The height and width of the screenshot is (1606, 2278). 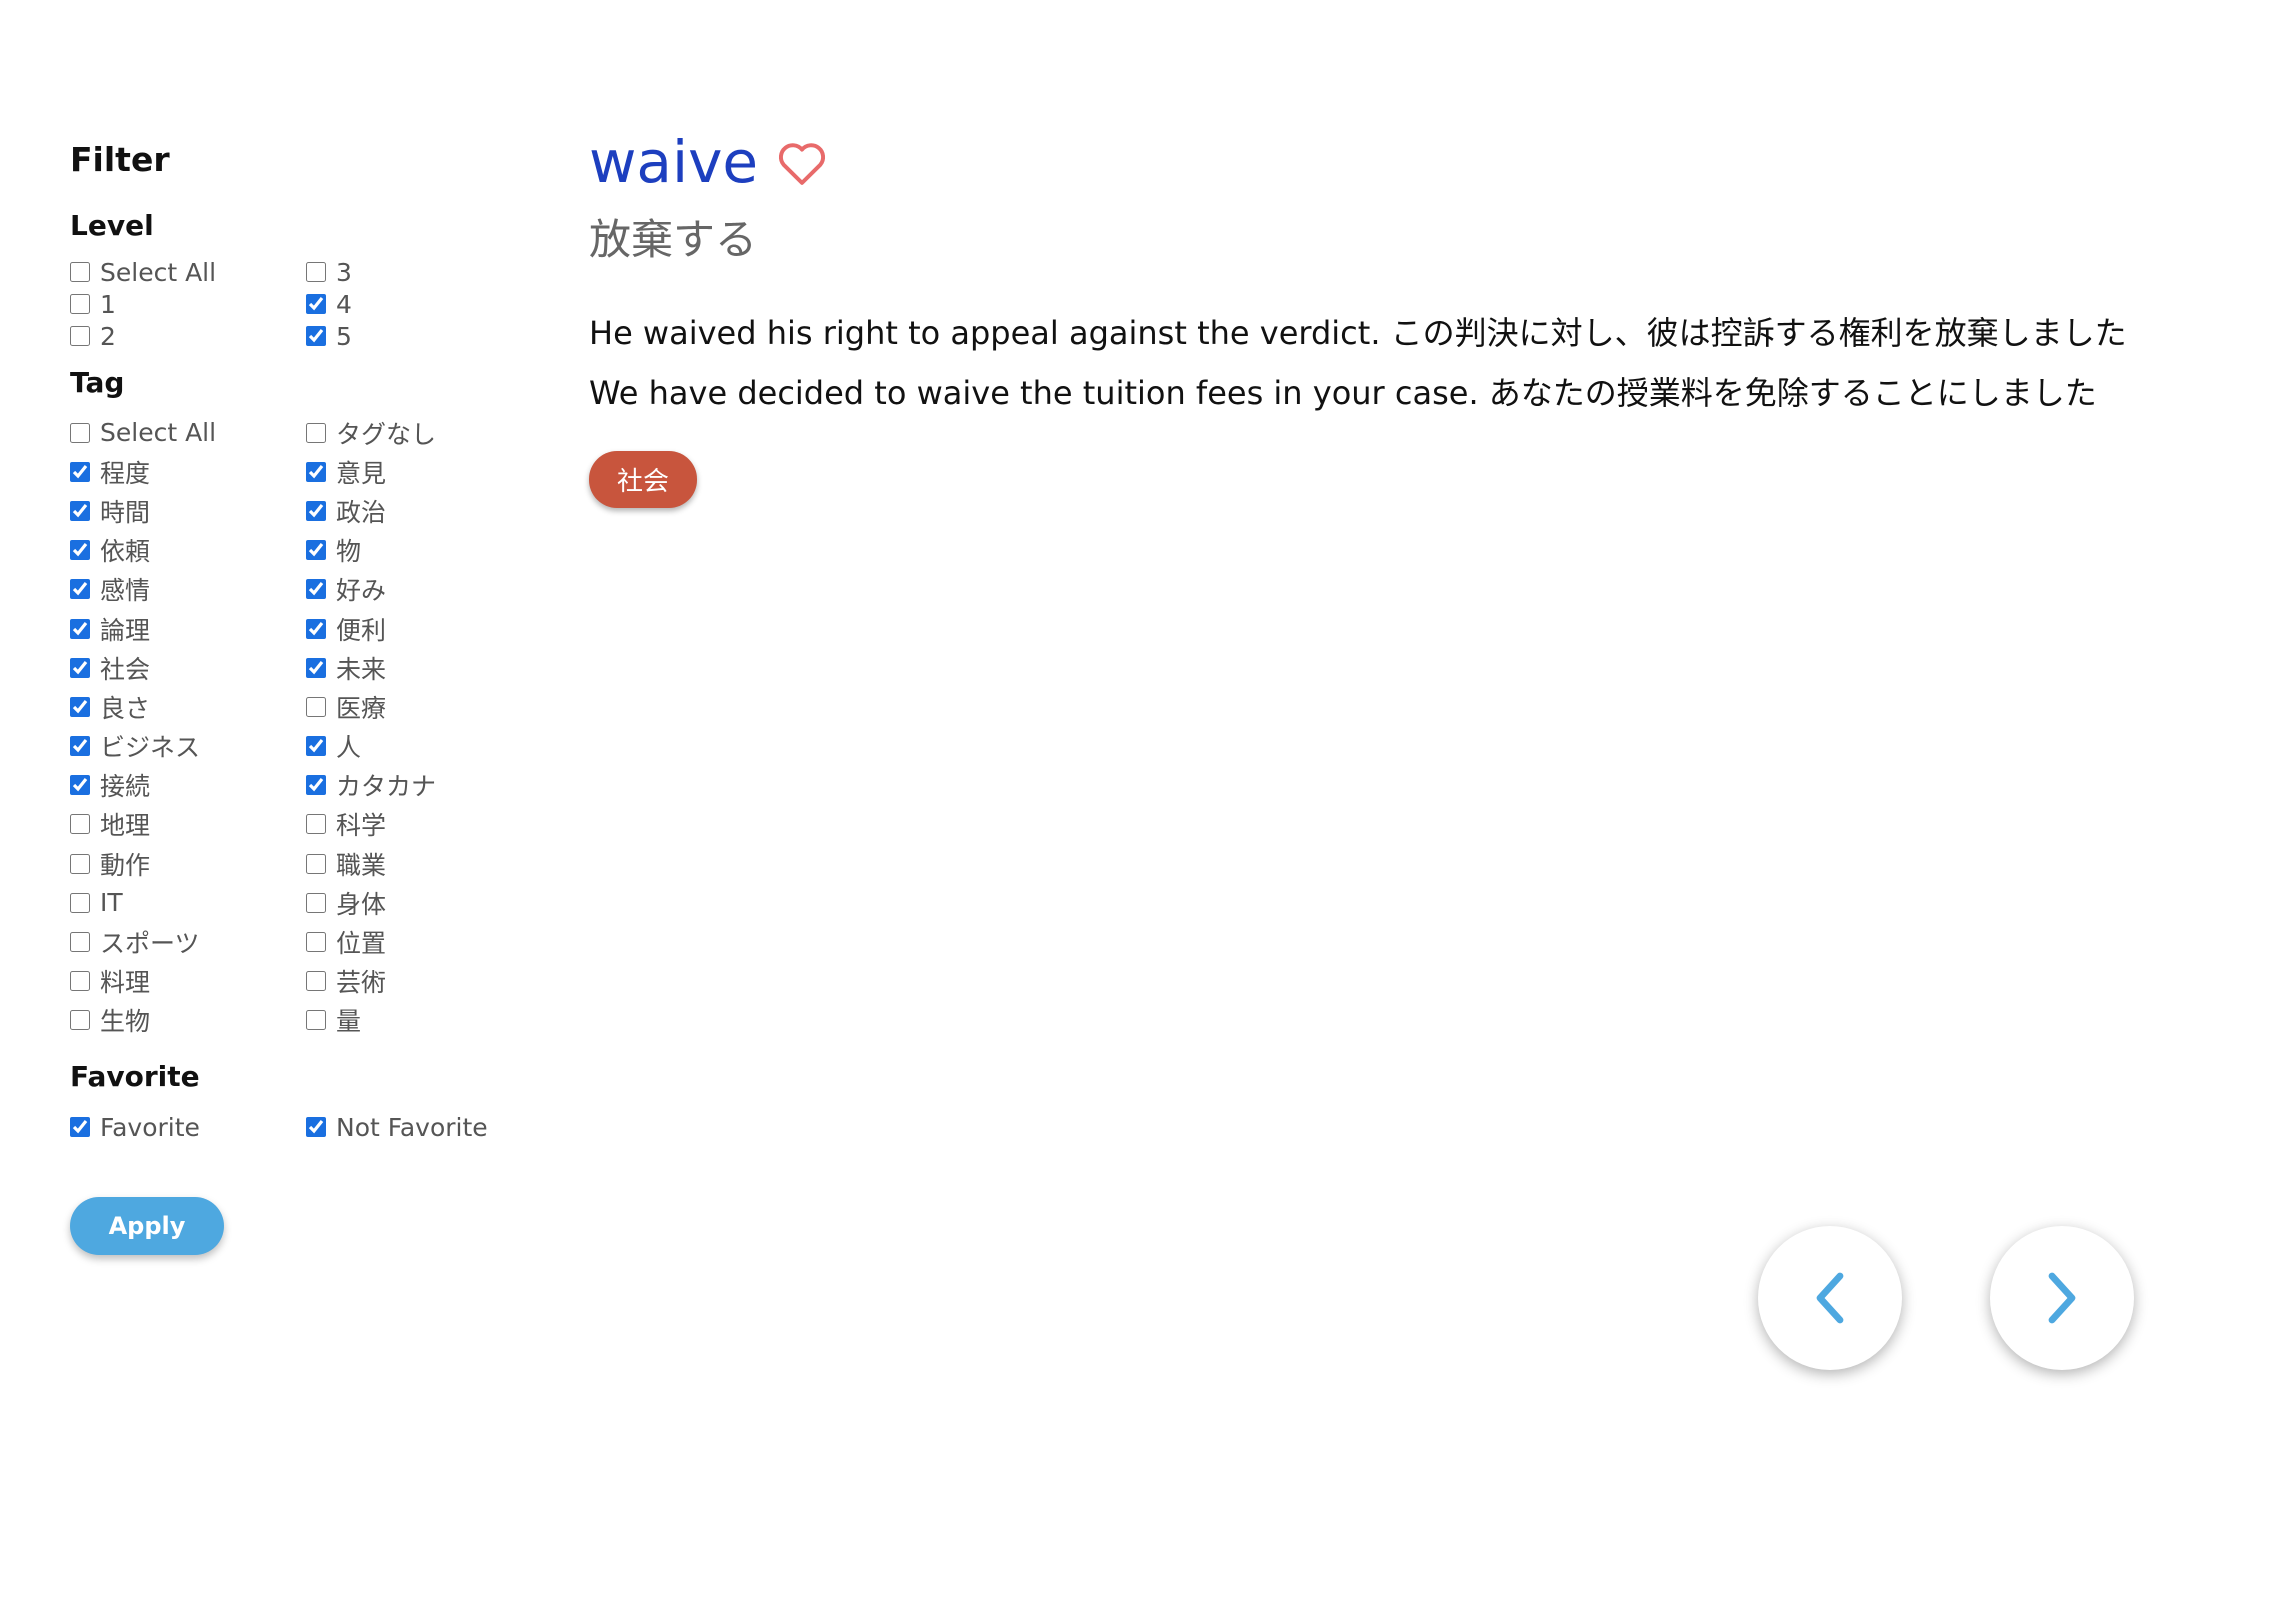 I want to click on level-option-2: 2, so click(x=188, y=336).